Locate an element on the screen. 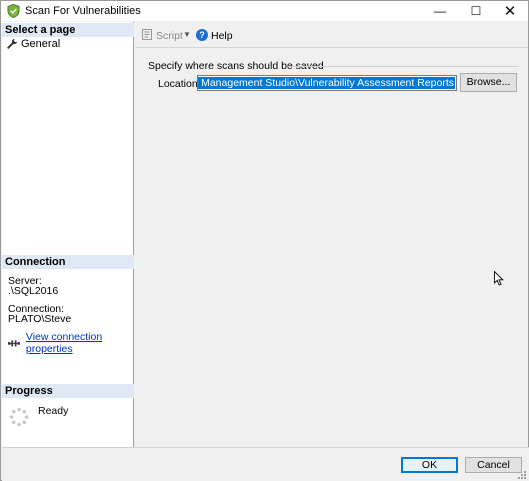 The image size is (529, 481). close-button: ✕ is located at coordinates (510, 11).